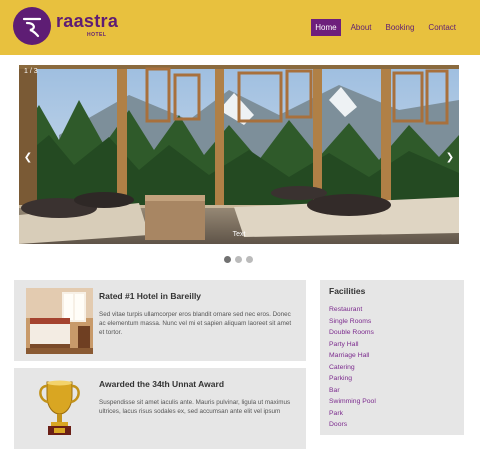 The image size is (480, 456). What do you see at coordinates (392, 402) in the screenshot?
I see `list-item: Swimming Pool` at bounding box center [392, 402].